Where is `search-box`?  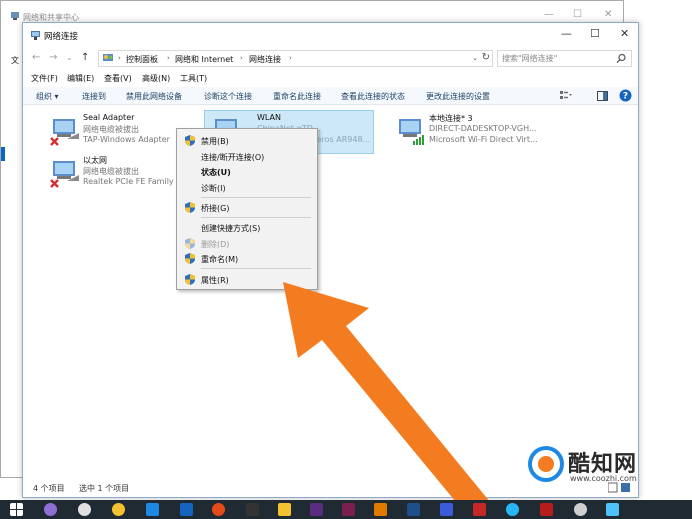 search-box is located at coordinates (564, 58).